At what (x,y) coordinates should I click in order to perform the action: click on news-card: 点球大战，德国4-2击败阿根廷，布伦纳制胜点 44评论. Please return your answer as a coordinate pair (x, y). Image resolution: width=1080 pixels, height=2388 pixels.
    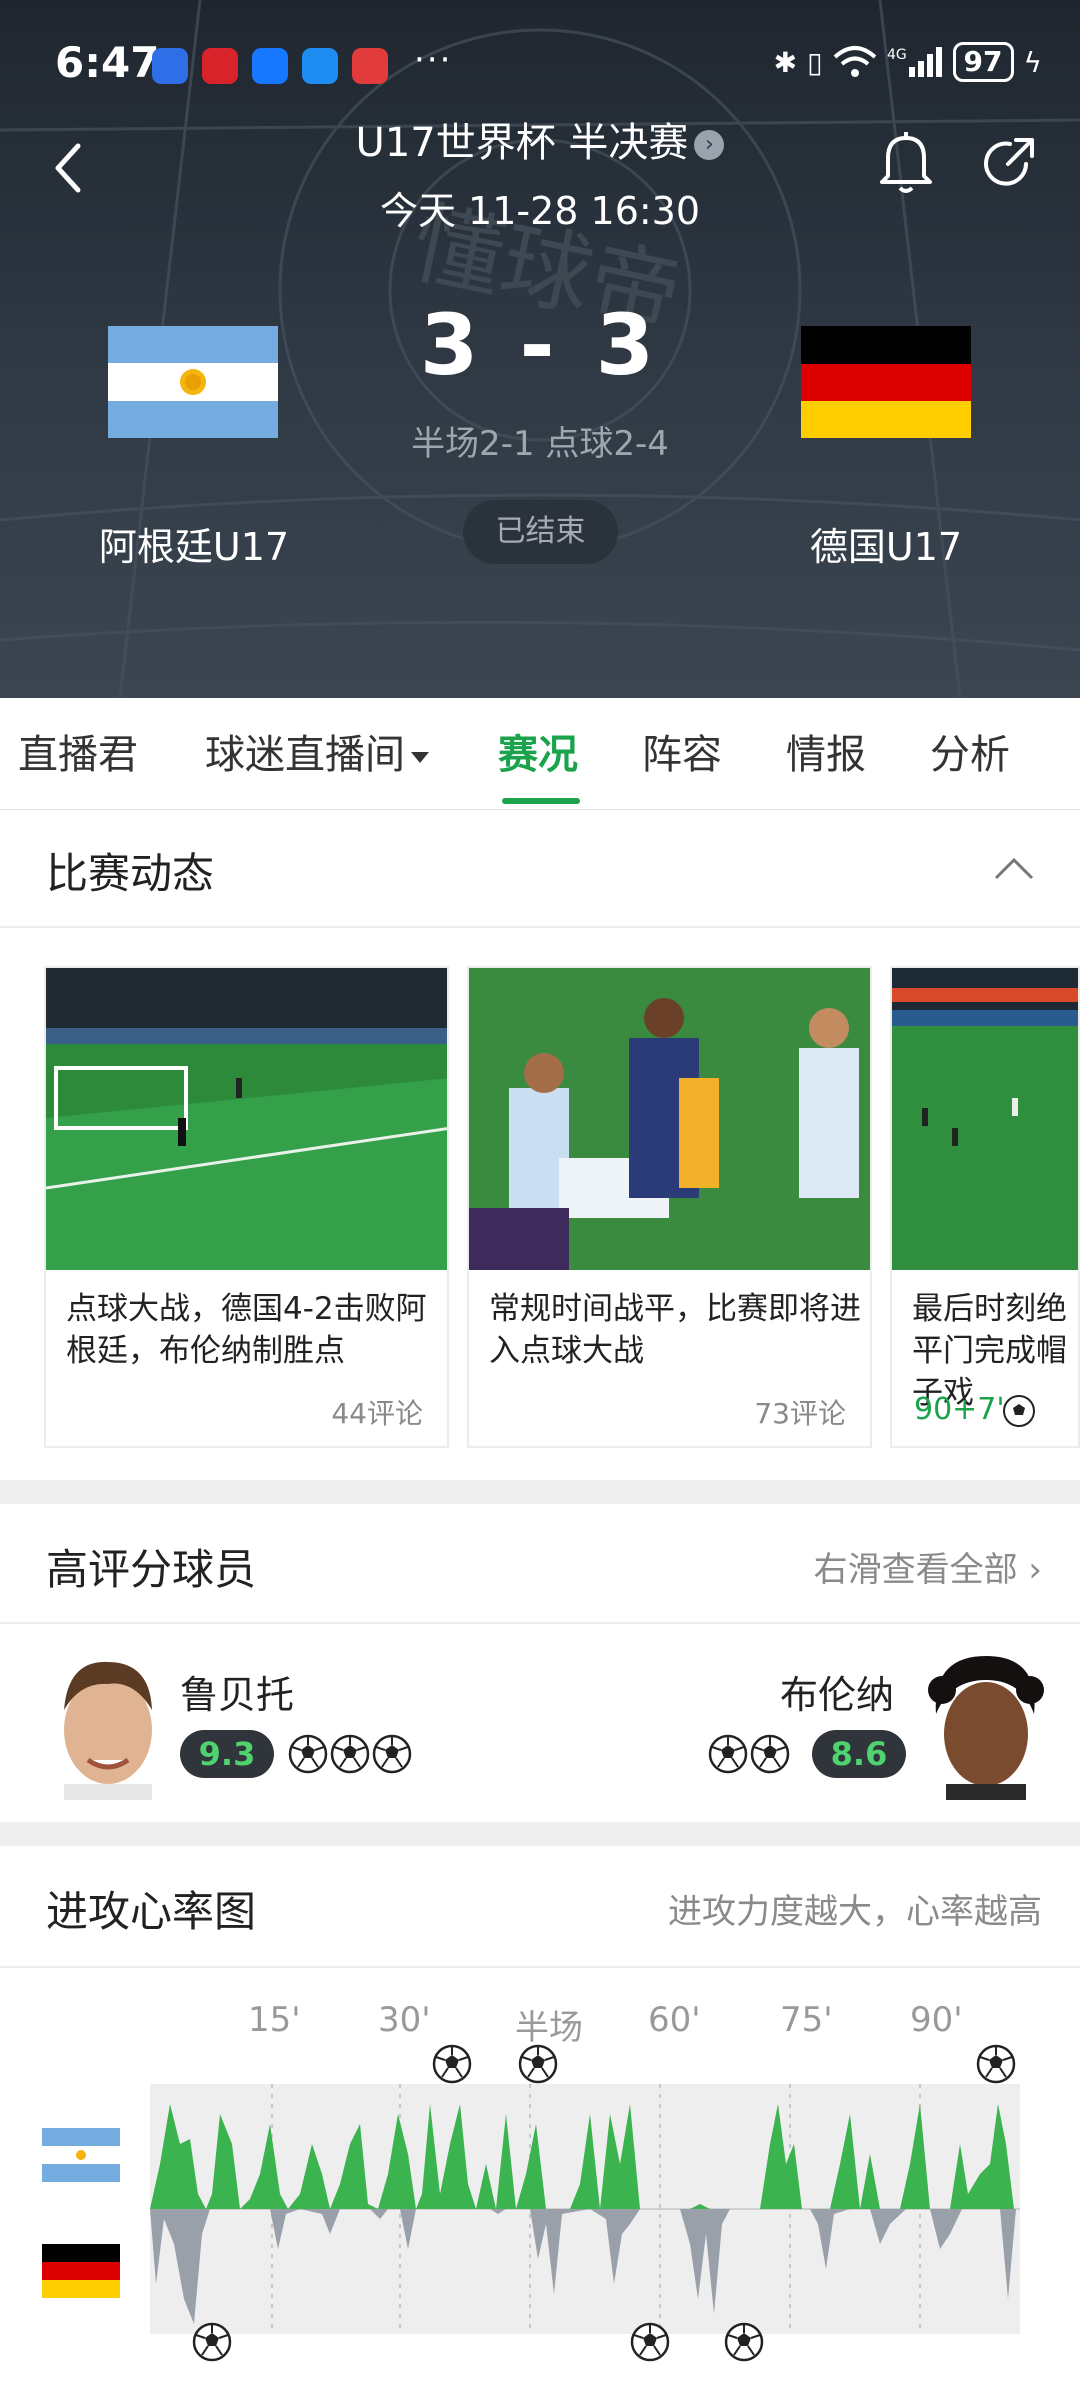
    Looking at the image, I should click on (246, 1207).